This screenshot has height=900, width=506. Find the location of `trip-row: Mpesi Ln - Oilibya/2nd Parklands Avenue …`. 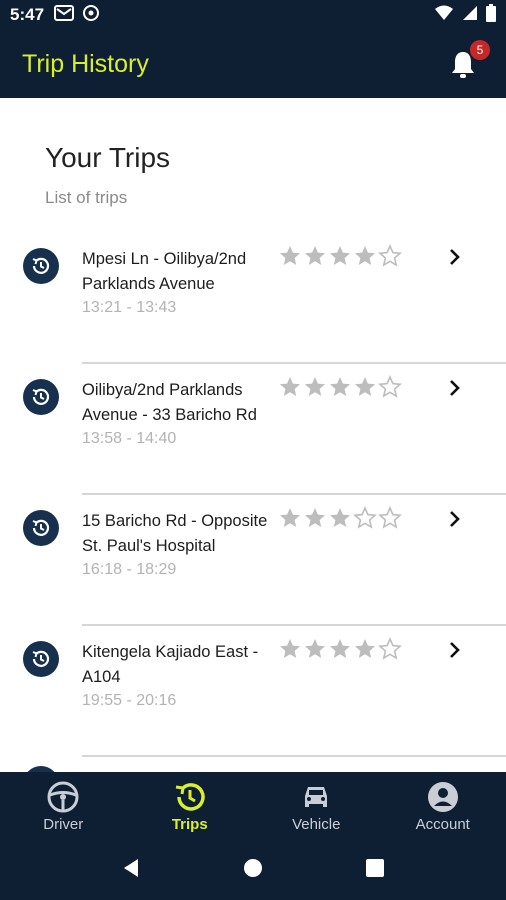

trip-row: Mpesi Ln - Oilibya/2nd Parklands Avenue … is located at coordinates (253, 298).